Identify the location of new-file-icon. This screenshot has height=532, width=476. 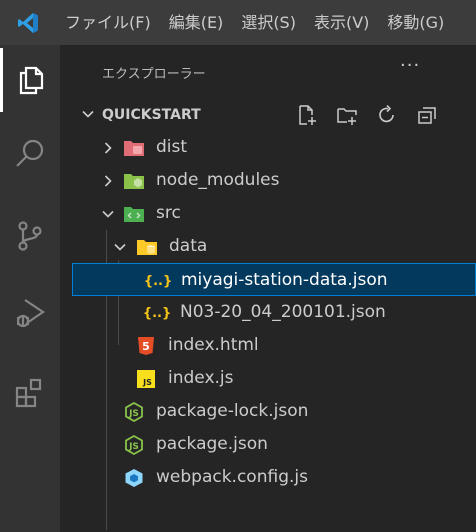
(307, 115).